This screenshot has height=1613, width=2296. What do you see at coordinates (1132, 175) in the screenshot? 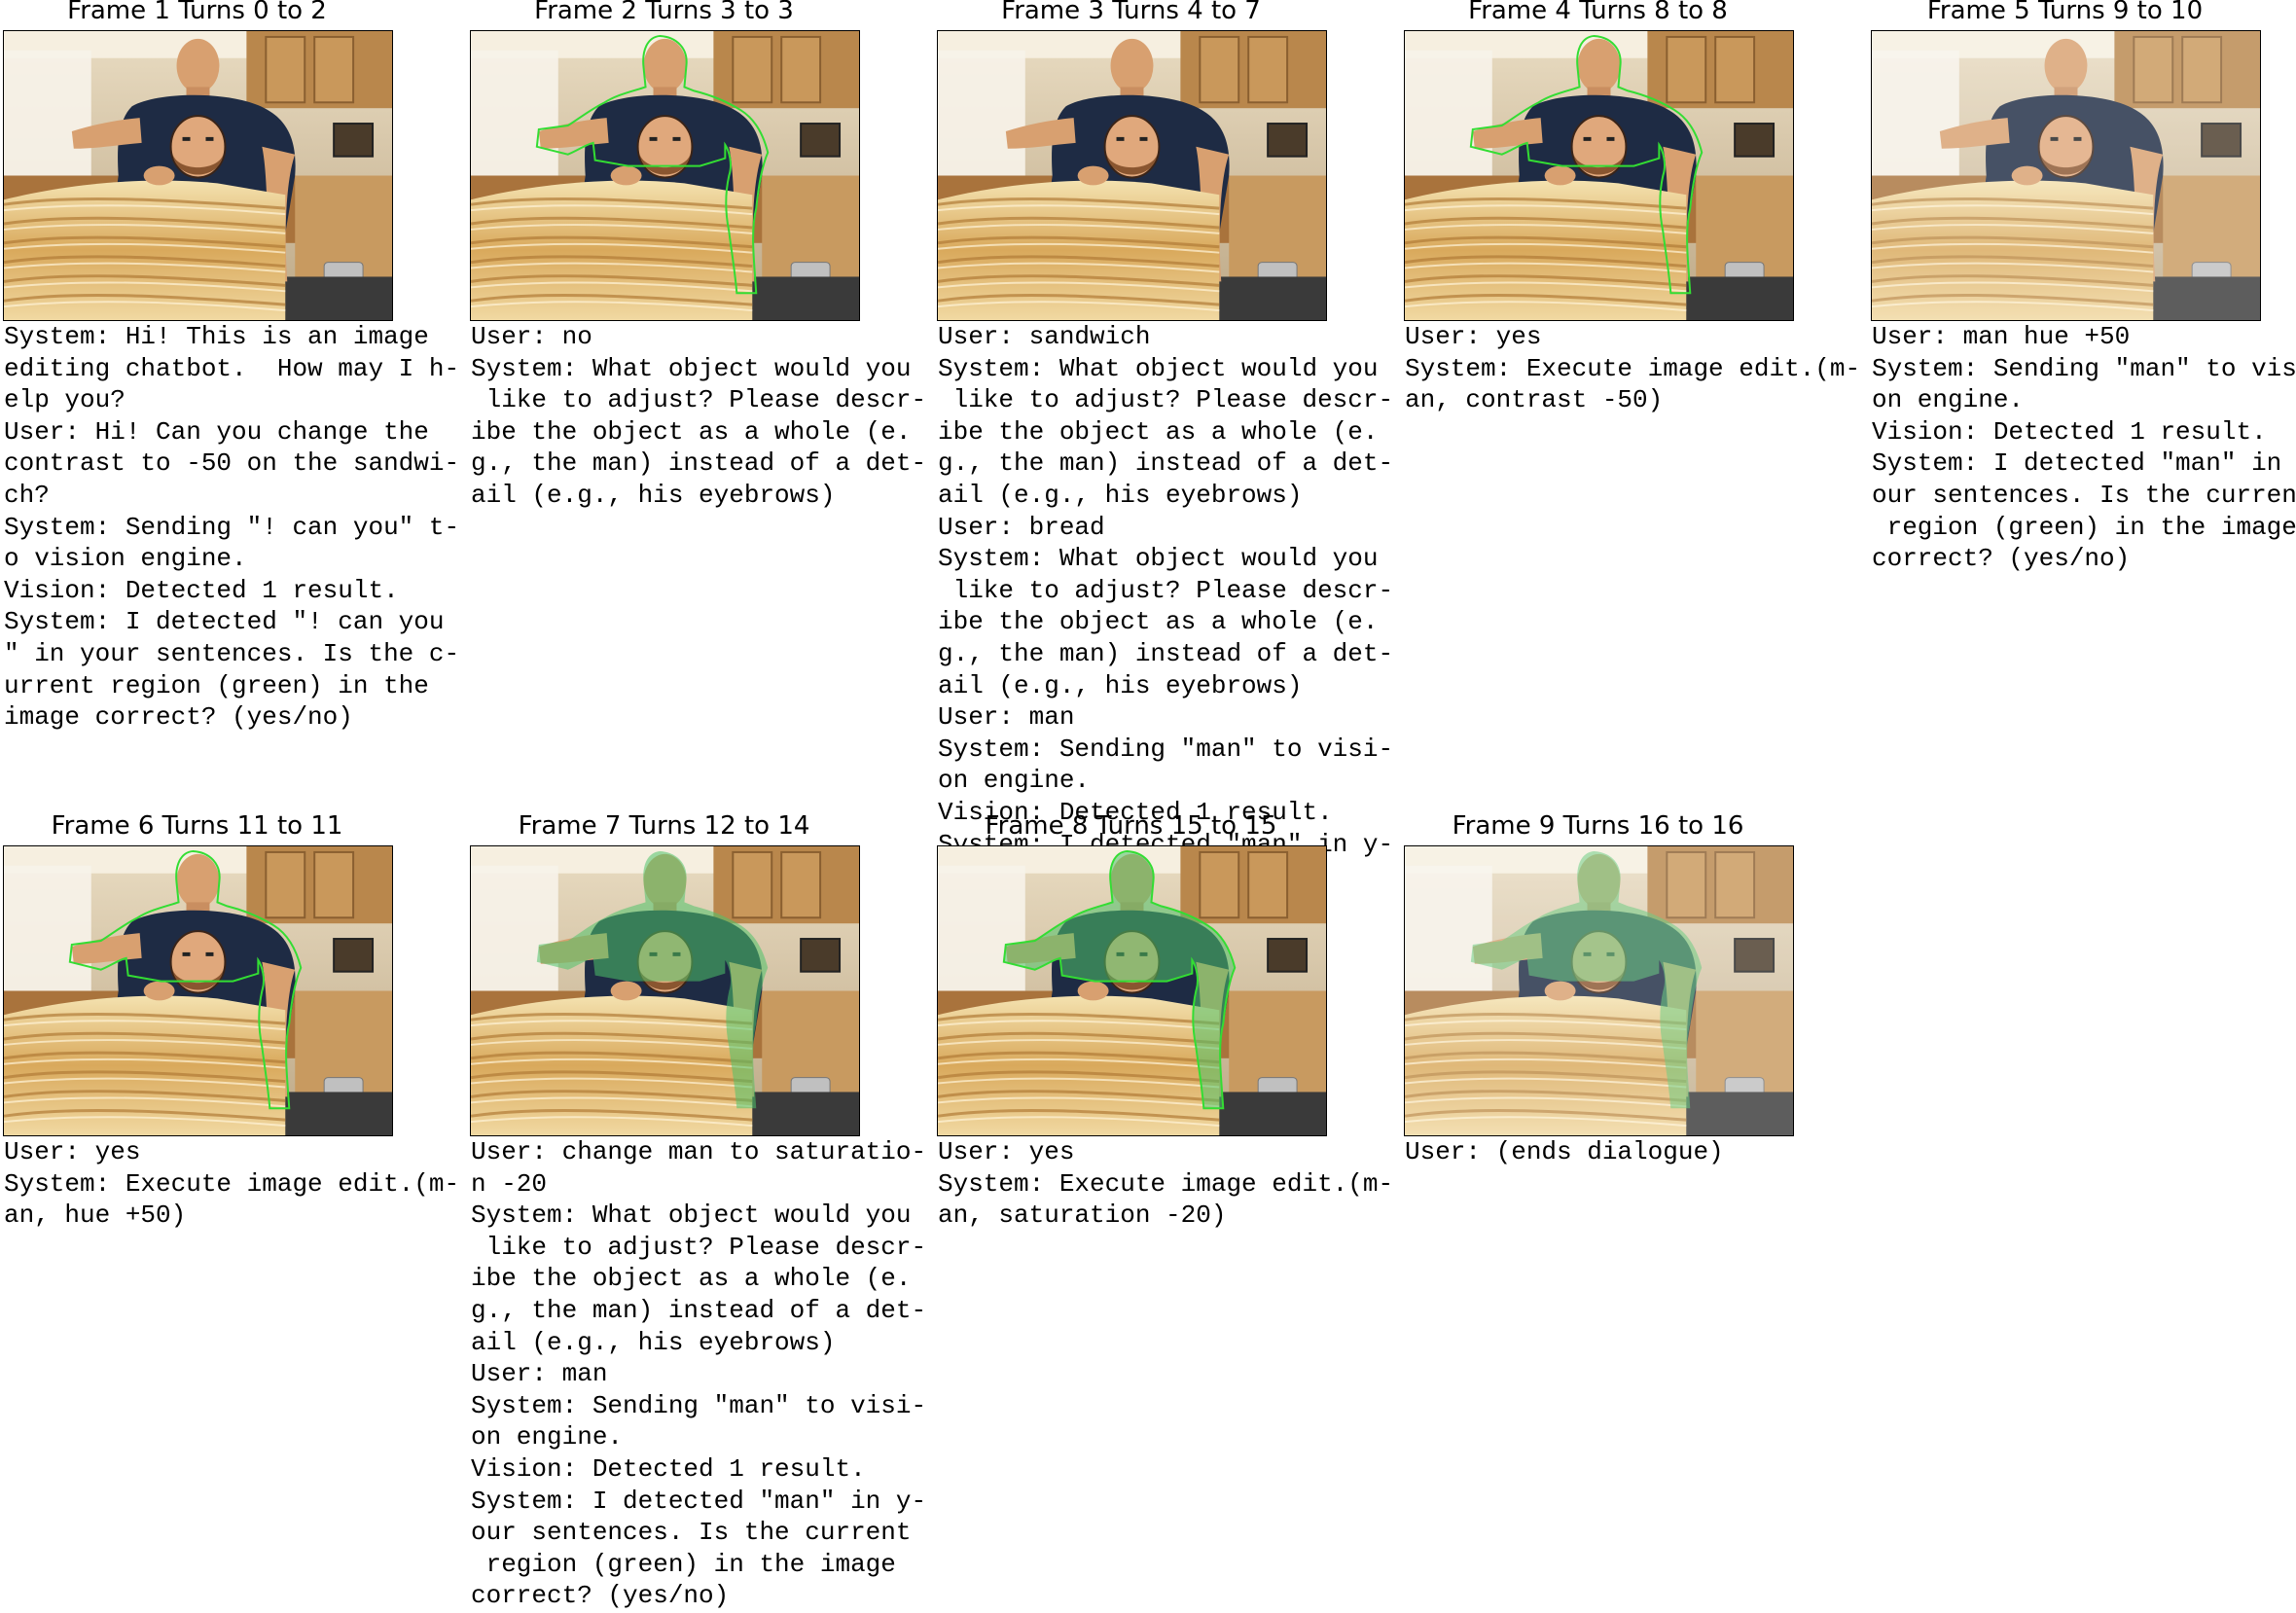
I see `frame-3-image` at bounding box center [1132, 175].